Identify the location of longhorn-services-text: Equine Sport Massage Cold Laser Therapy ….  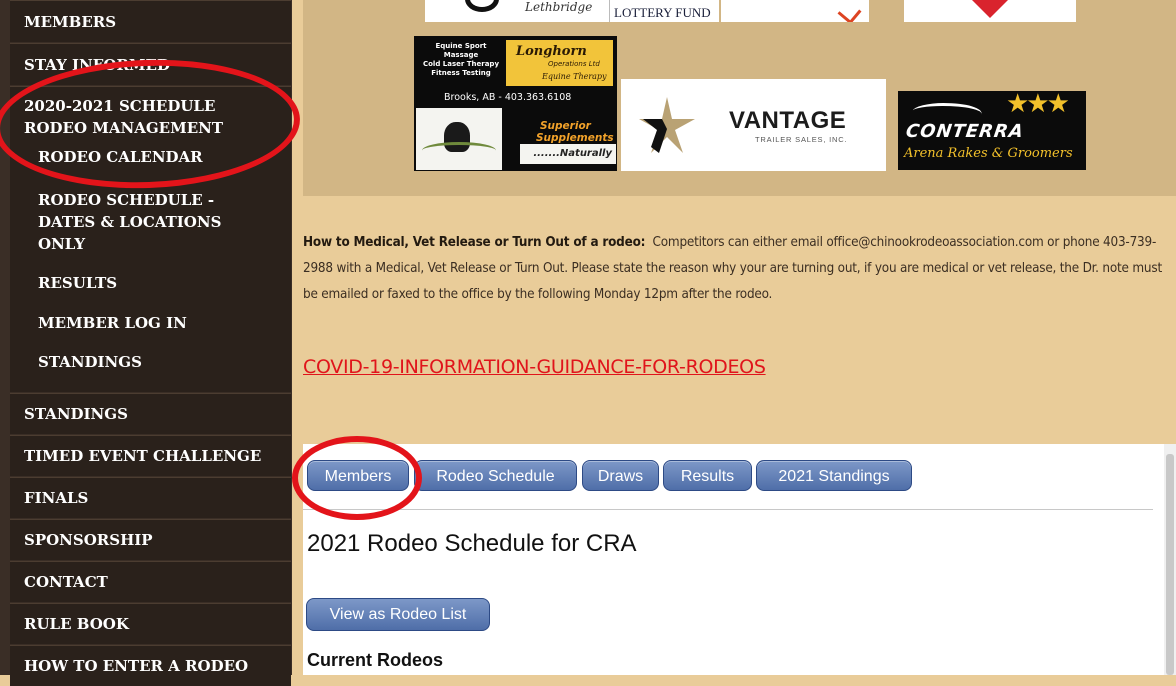
(461, 60).